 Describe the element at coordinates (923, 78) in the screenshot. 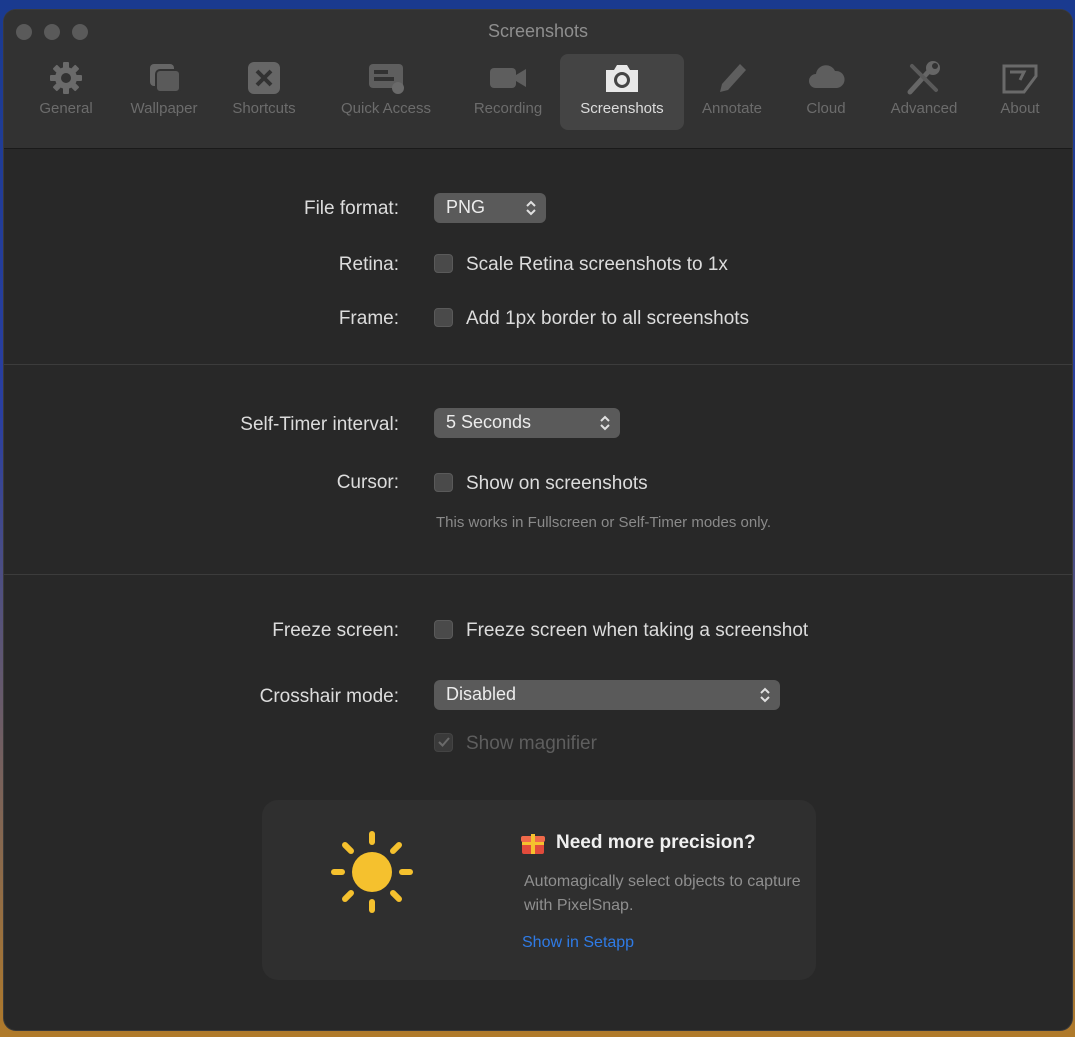

I see `tools-icon` at that location.